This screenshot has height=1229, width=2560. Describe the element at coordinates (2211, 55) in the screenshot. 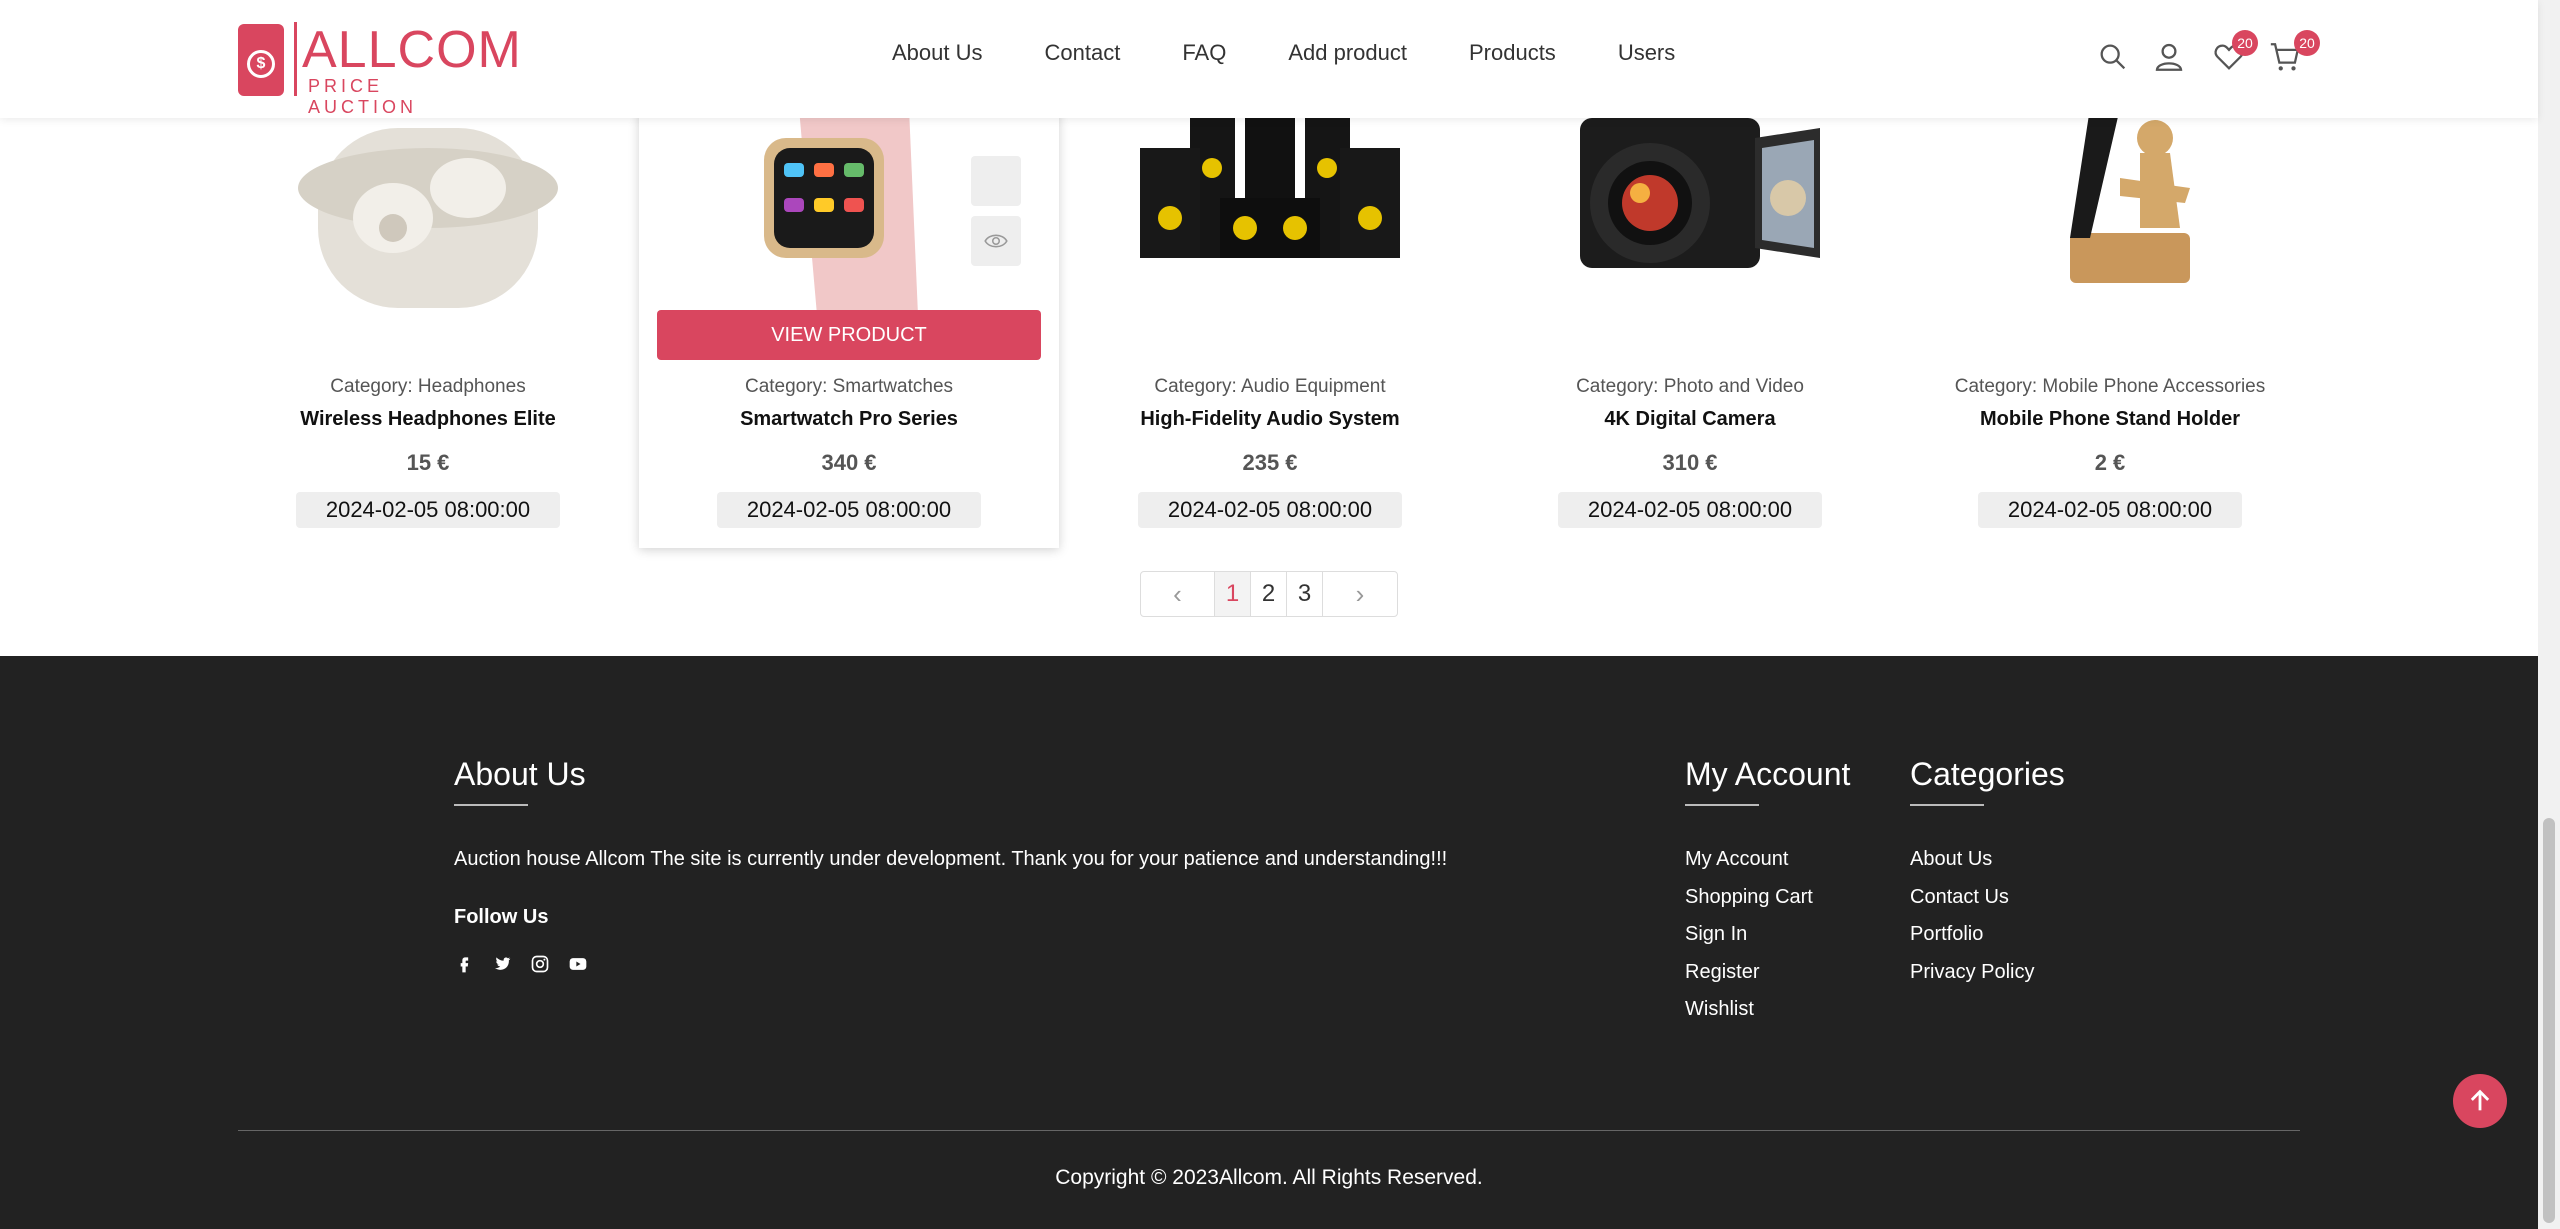

I see `header-icons: 20 20` at that location.